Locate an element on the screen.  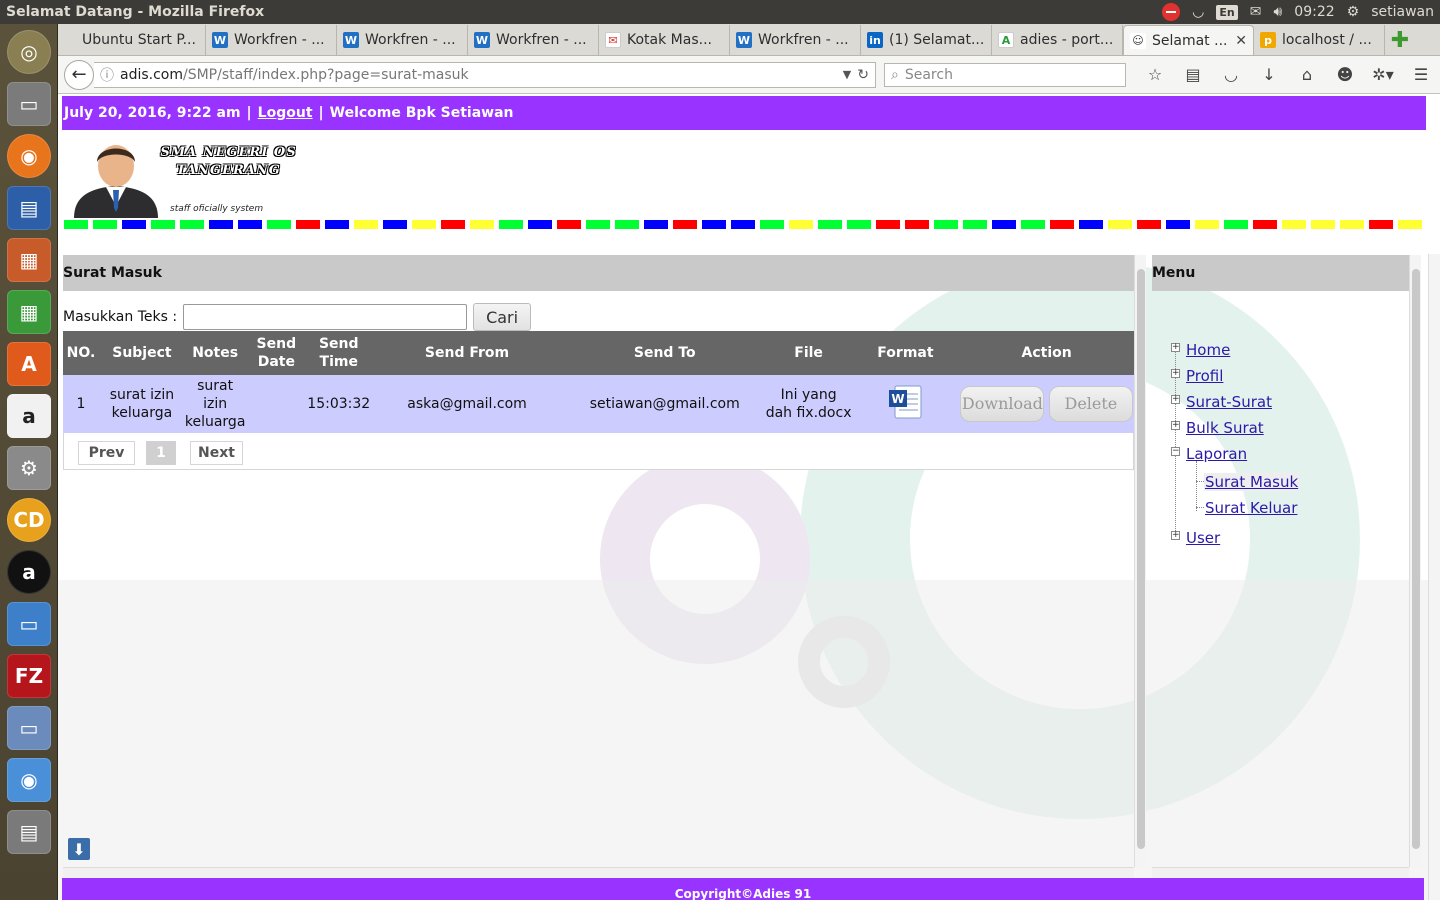
cell-send-to: setiawan@gmail.com is located at coordinates (664, 404).